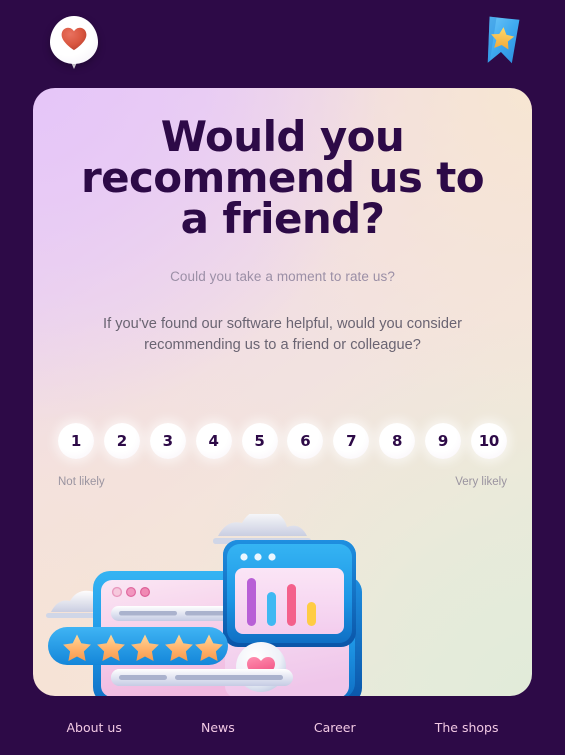  I want to click on scale-labels: Not likely Very likely, so click(282, 482).